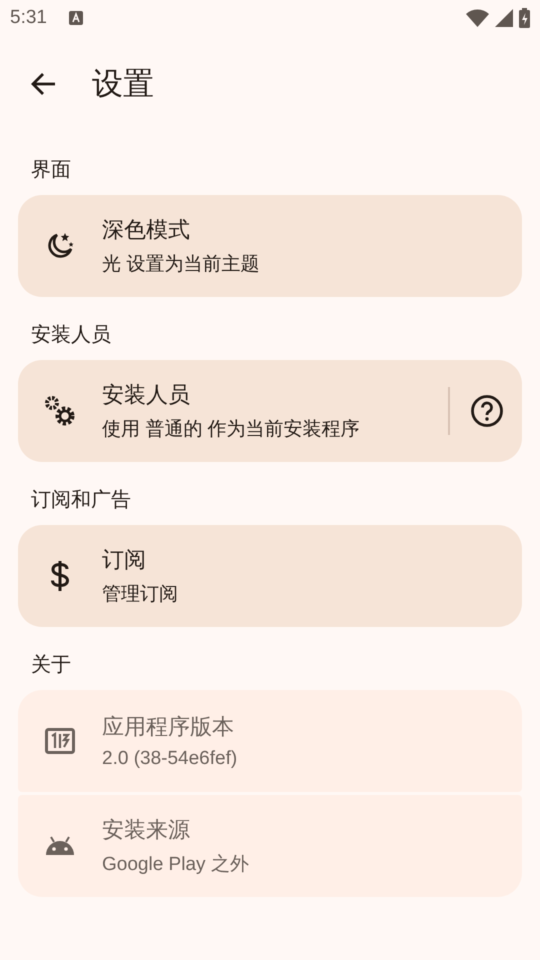  Describe the element at coordinates (146, 830) in the screenshot. I see `item-title: 安装来源` at that location.